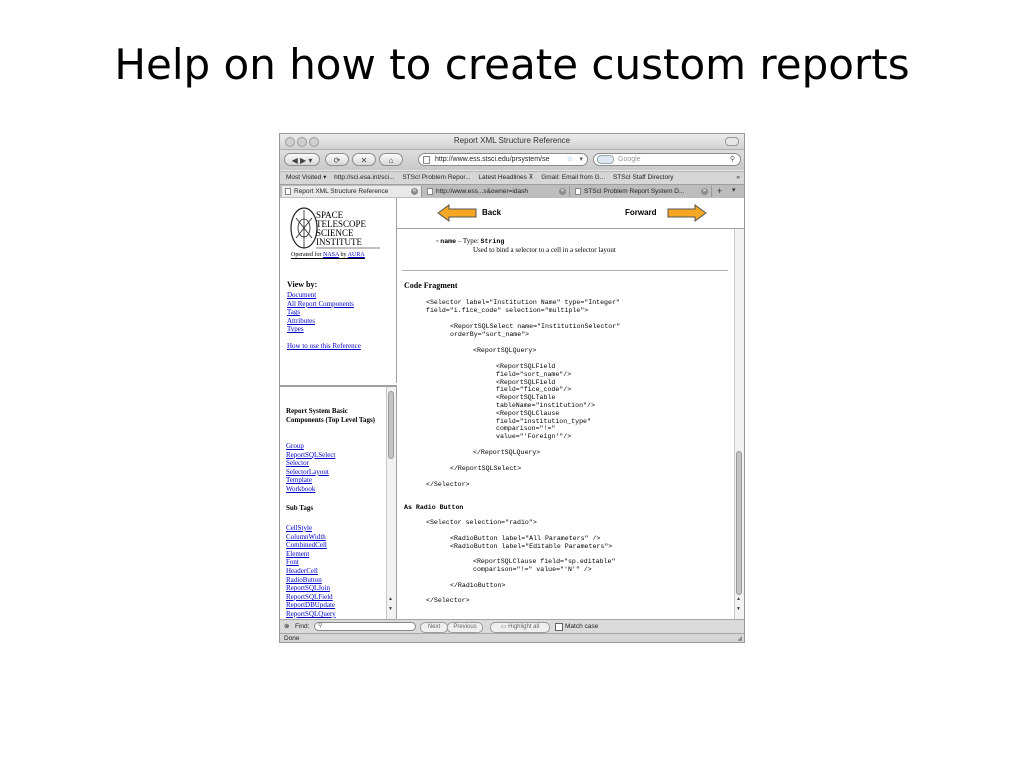 Image resolution: width=1024 pixels, height=768 pixels. Describe the element at coordinates (457, 213) in the screenshot. I see `back-arrow-icon` at that location.